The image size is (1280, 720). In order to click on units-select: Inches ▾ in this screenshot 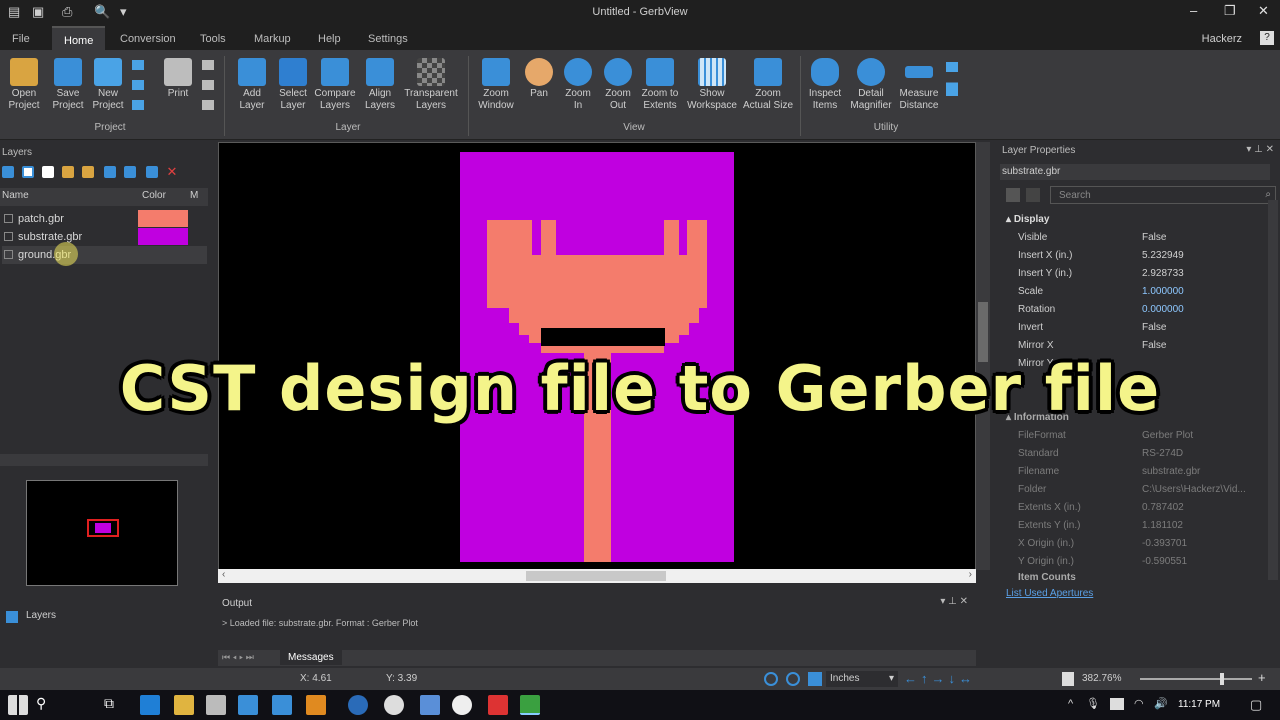, I will do `click(862, 679)`.